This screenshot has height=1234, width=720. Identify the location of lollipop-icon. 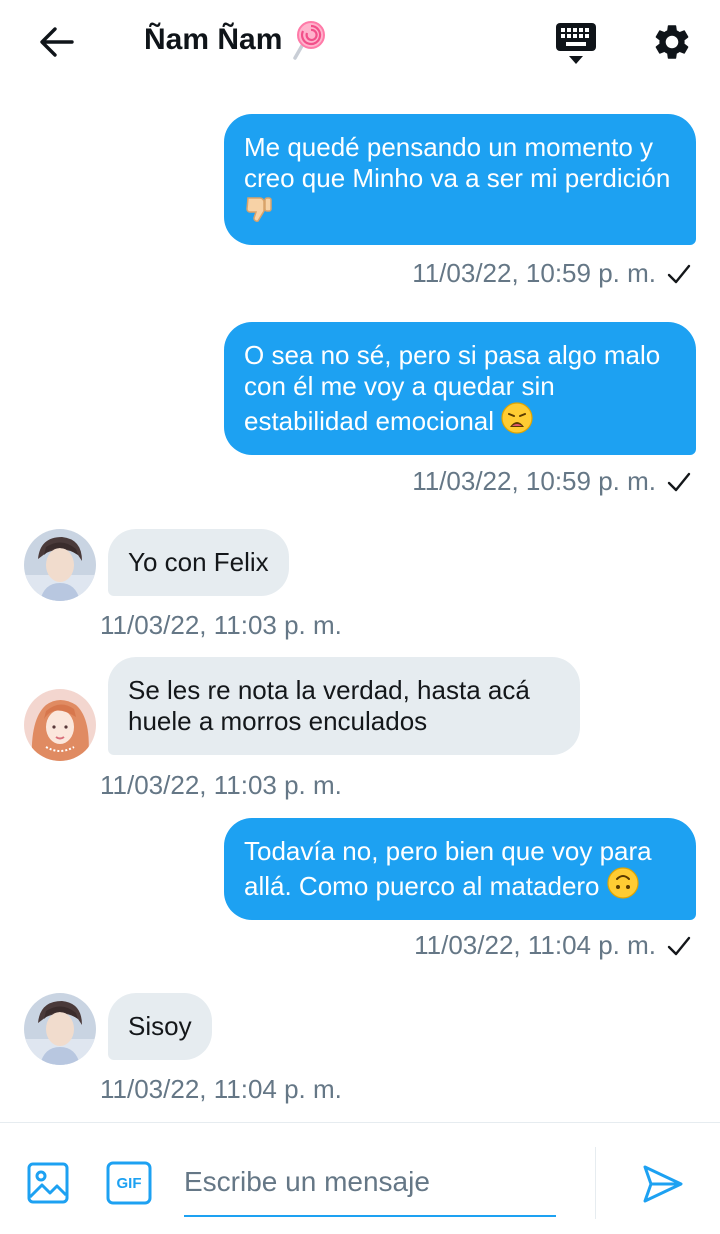
(309, 40).